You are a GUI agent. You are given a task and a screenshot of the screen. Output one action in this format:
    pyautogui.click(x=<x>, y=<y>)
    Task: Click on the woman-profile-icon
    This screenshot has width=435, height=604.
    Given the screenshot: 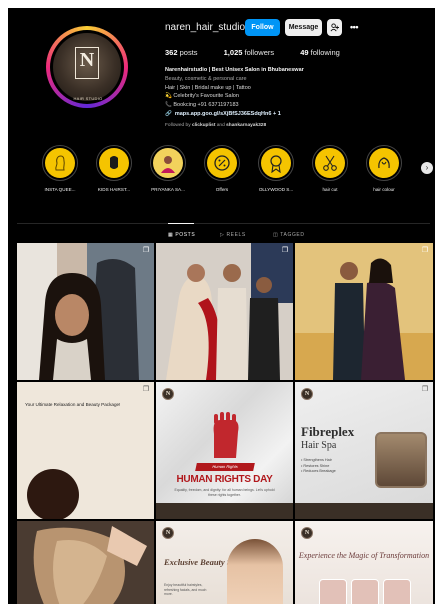 What is the action you would take?
    pyautogui.click(x=60, y=163)
    